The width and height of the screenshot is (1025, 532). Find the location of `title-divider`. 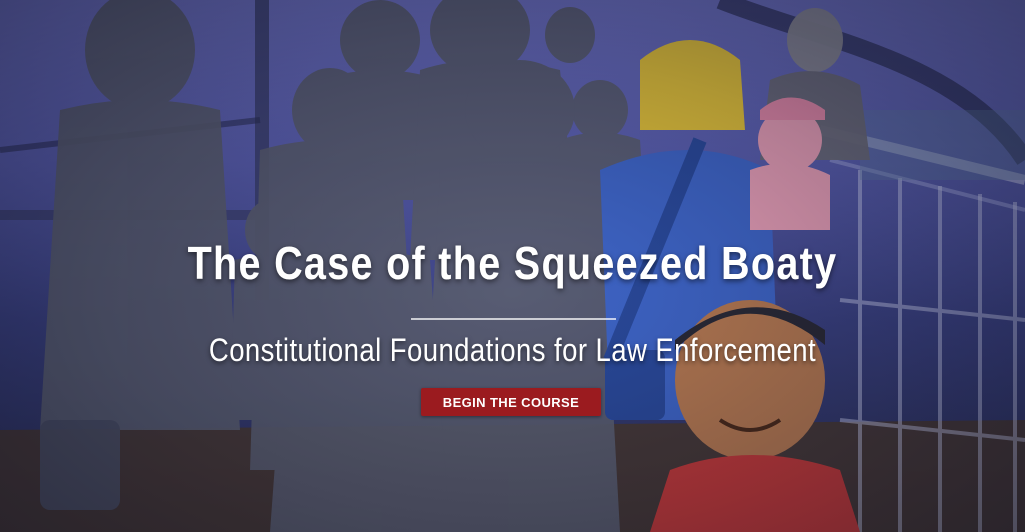

title-divider is located at coordinates (513, 319).